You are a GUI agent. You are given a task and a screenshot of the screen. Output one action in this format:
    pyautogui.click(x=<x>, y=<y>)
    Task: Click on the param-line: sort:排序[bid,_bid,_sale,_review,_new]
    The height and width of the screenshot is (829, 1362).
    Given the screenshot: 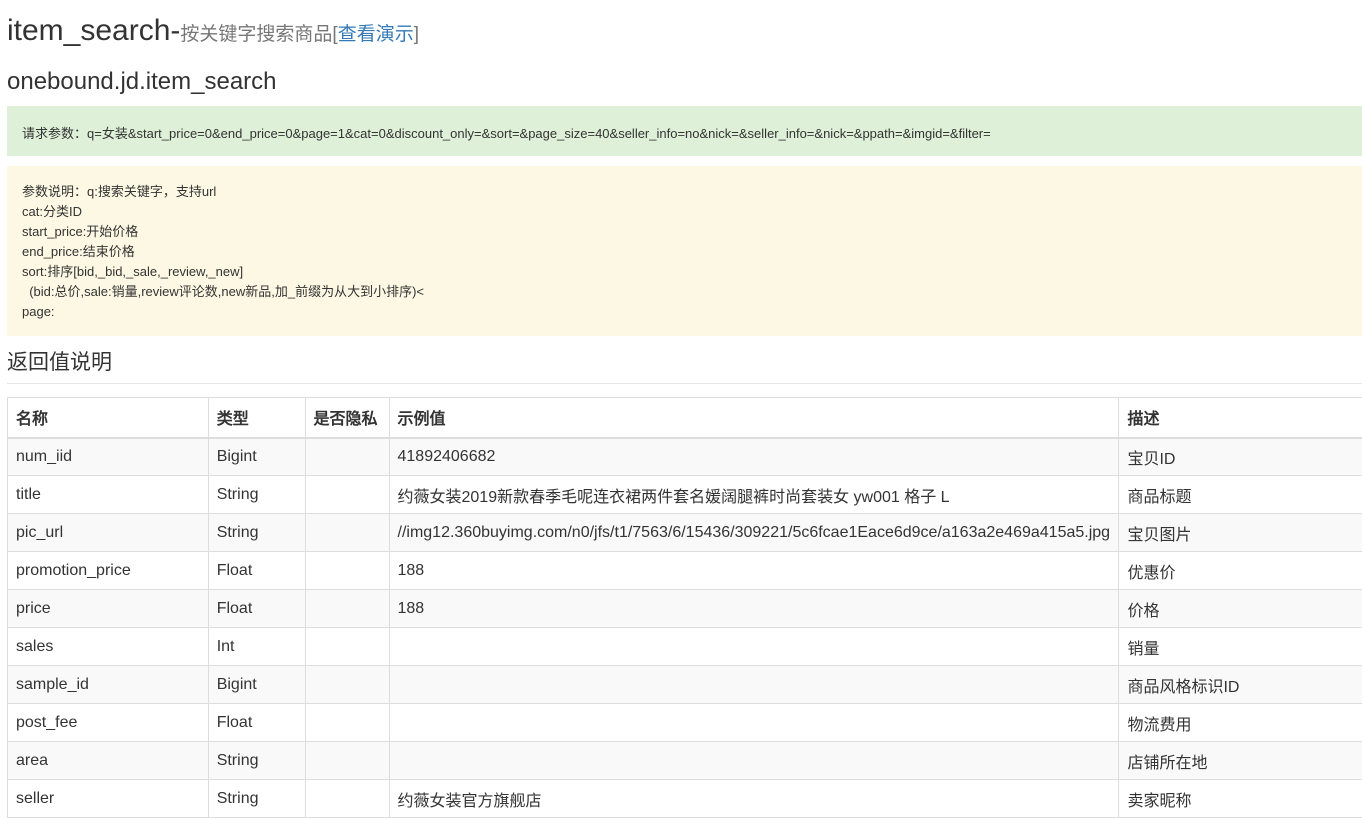 What is the action you would take?
    pyautogui.click(x=133, y=271)
    